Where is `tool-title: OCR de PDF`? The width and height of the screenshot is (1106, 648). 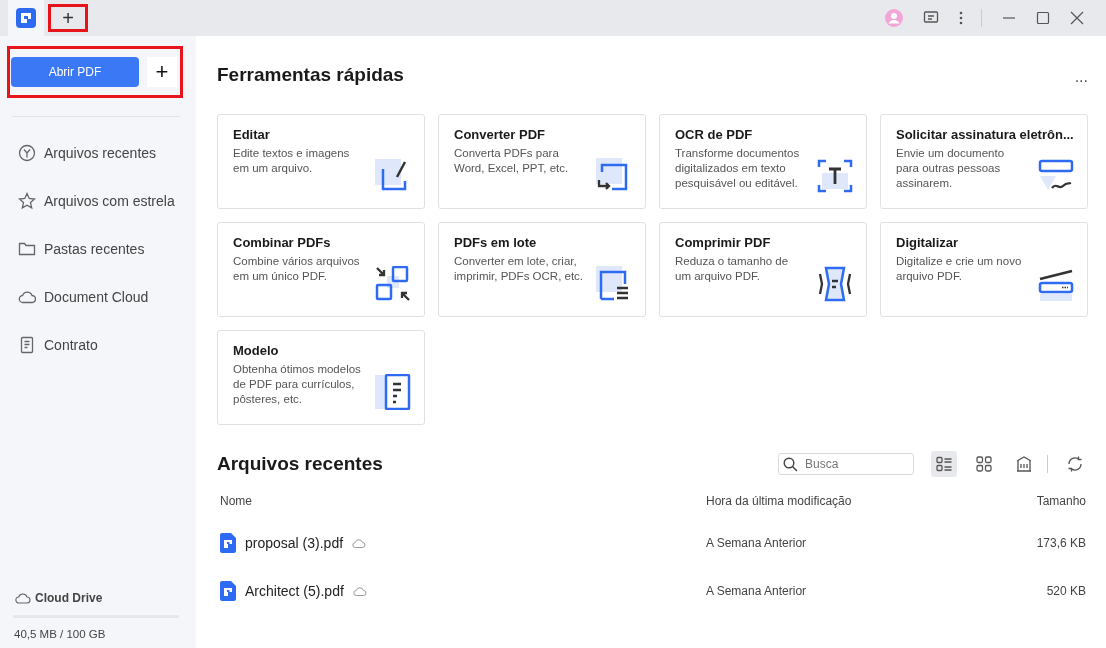 tool-title: OCR de PDF is located at coordinates (714, 134).